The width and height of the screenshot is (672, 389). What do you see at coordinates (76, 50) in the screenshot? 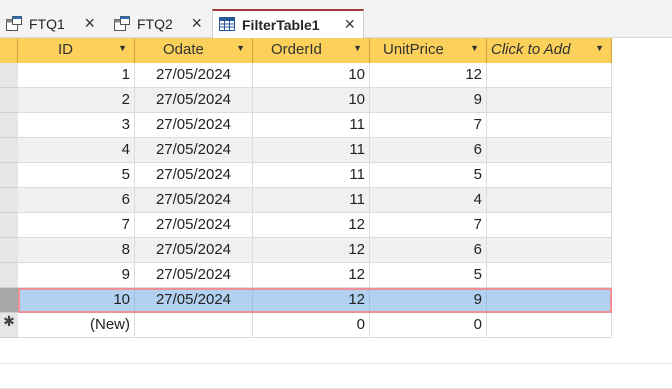
I see `column-header-id: ID ▼` at bounding box center [76, 50].